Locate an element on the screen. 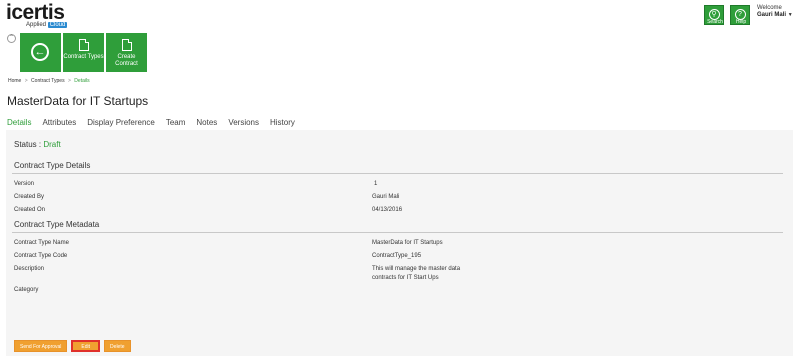  create-contract-button: Create Contract is located at coordinates (126, 52).